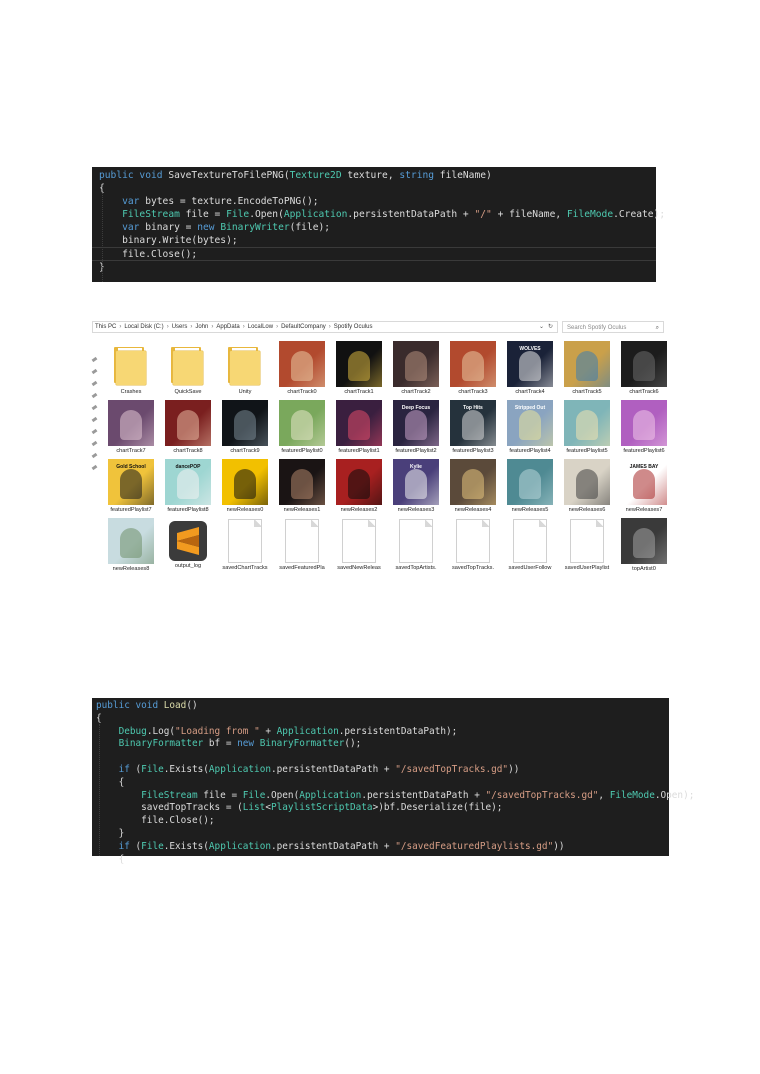 This screenshot has height=1074, width=760. Describe the element at coordinates (473, 510) in the screenshot. I see `file-name-label: newReleases4` at that location.